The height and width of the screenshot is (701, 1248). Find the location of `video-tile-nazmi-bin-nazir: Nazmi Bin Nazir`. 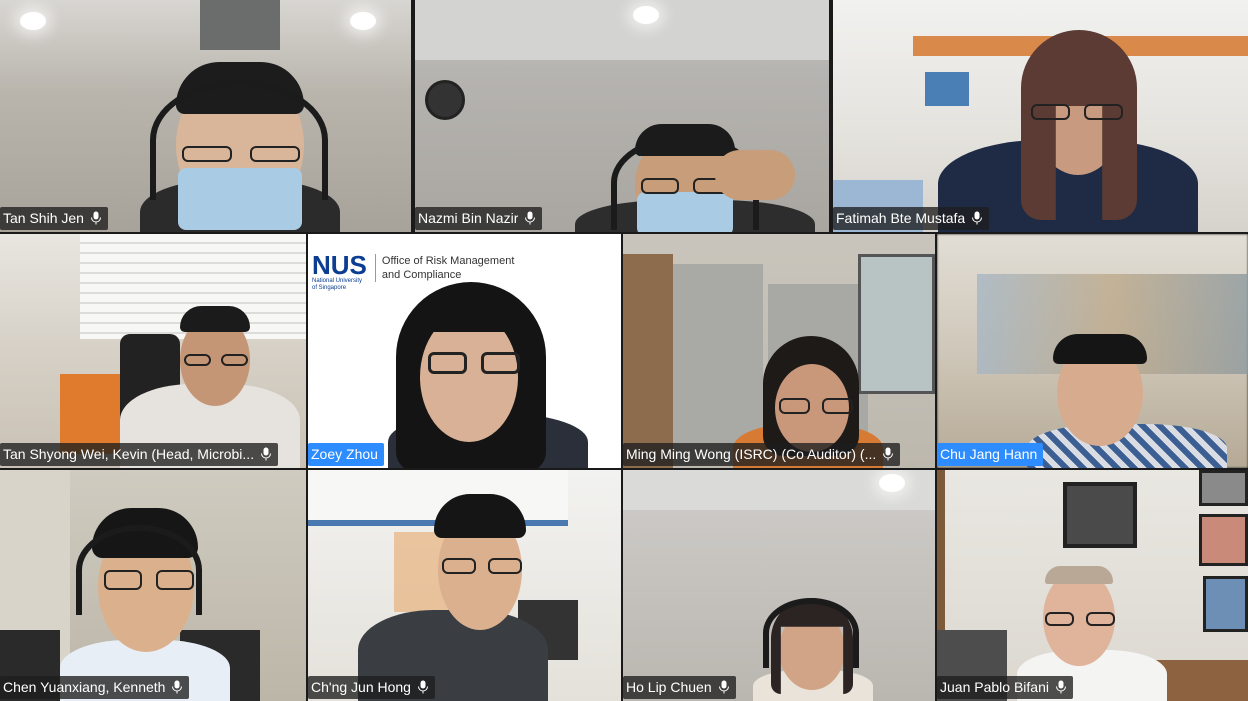

video-tile-nazmi-bin-nazir: Nazmi Bin Nazir is located at coordinates (622, 116).